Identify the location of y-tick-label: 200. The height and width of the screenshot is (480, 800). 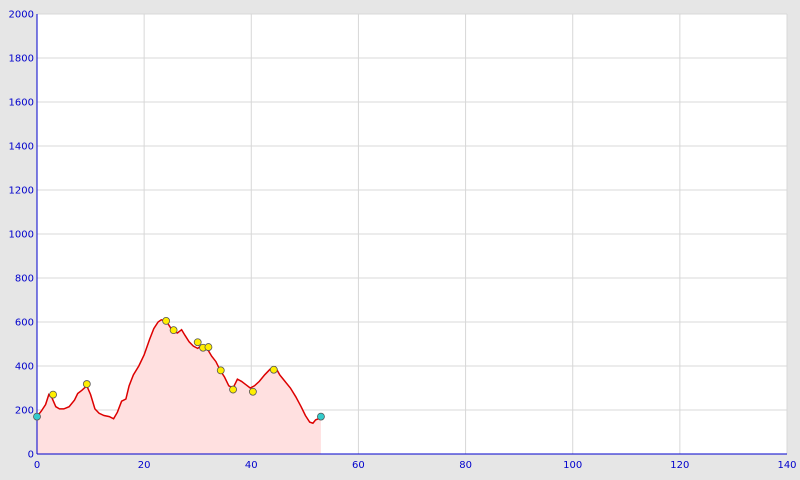
(24, 411).